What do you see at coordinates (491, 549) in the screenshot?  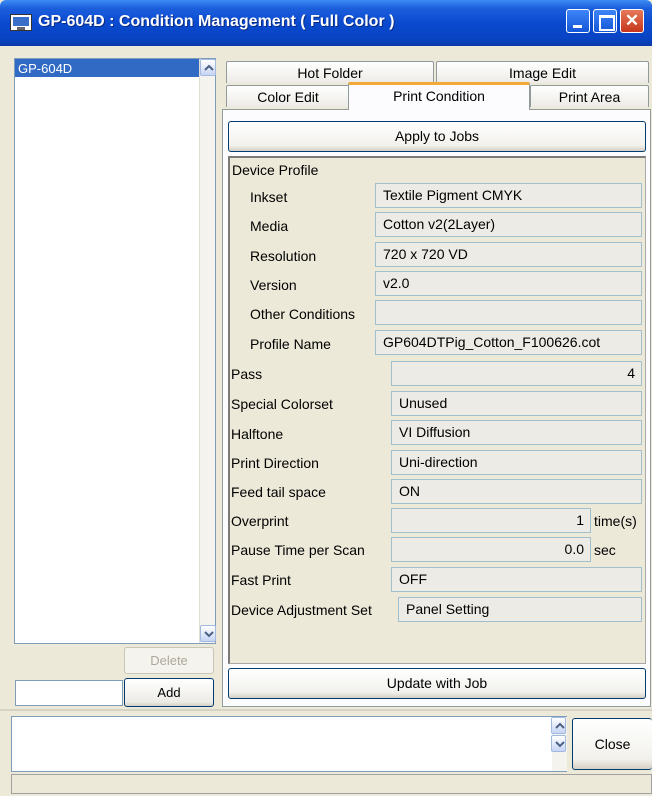 I see `pause-time-value: 0.0` at bounding box center [491, 549].